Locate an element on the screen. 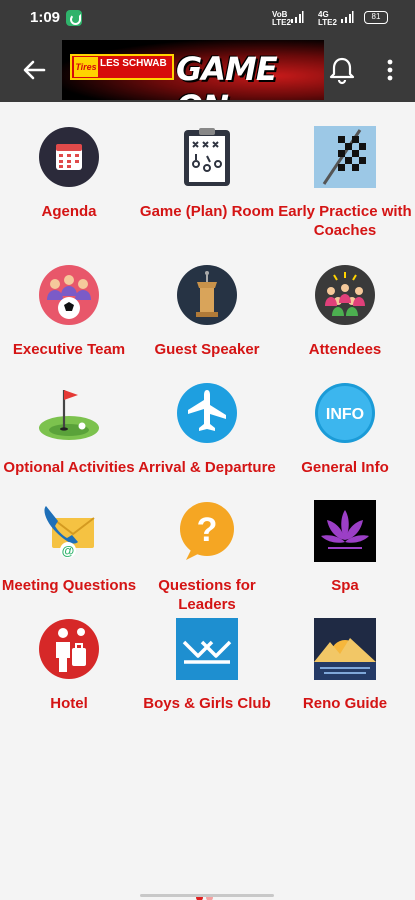  question-bubble-icon: ? is located at coordinates (207, 531).